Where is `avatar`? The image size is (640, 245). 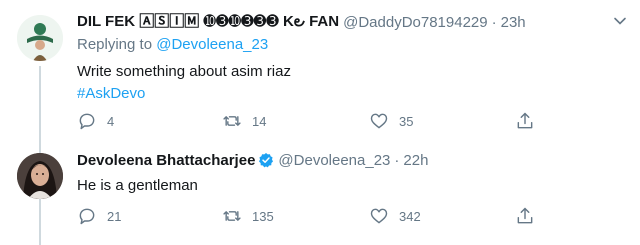
avatar is located at coordinates (40, 176).